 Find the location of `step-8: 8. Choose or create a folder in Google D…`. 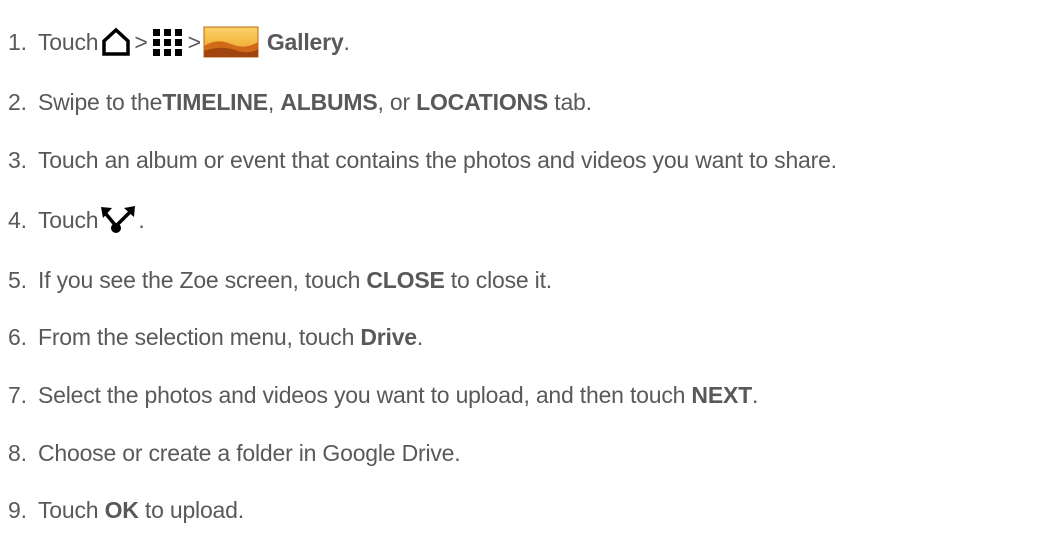

step-8: 8. Choose or create a folder in Google D… is located at coordinates (234, 453).